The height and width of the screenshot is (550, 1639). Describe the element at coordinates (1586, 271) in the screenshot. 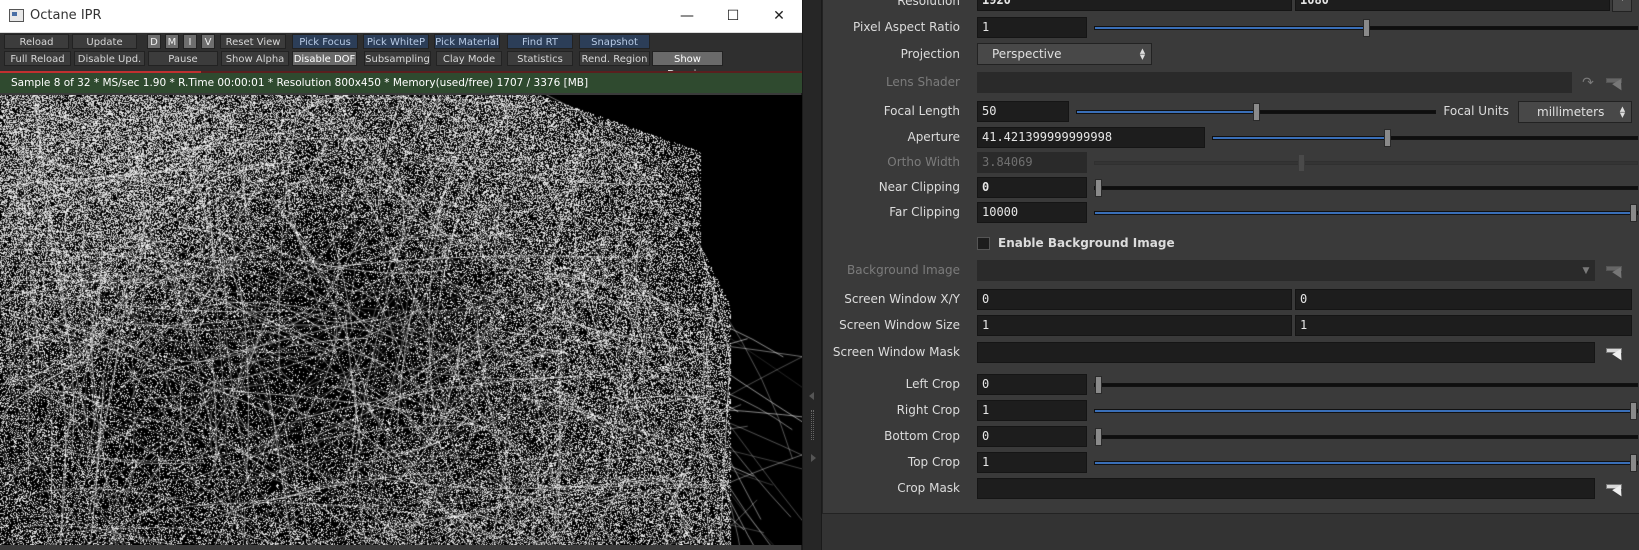

I see `dropdown-arrow-icon: ▼` at that location.